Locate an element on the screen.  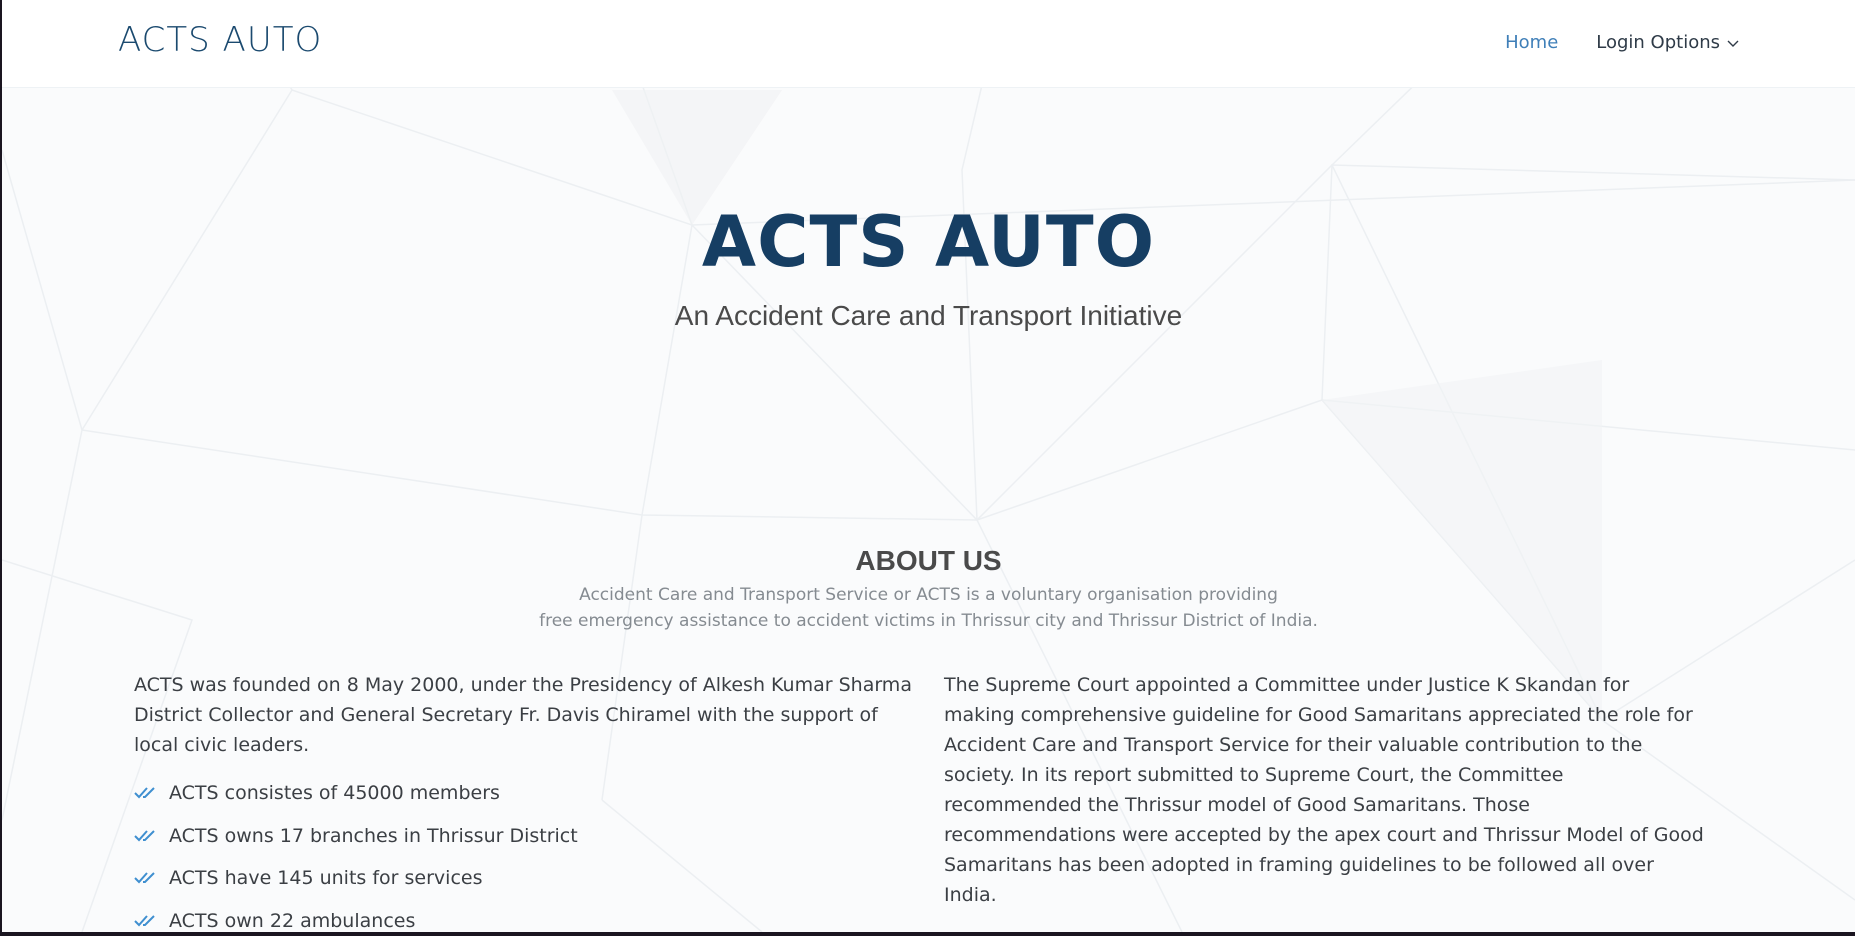
nav-login-label: Login Options is located at coordinates (1658, 42).